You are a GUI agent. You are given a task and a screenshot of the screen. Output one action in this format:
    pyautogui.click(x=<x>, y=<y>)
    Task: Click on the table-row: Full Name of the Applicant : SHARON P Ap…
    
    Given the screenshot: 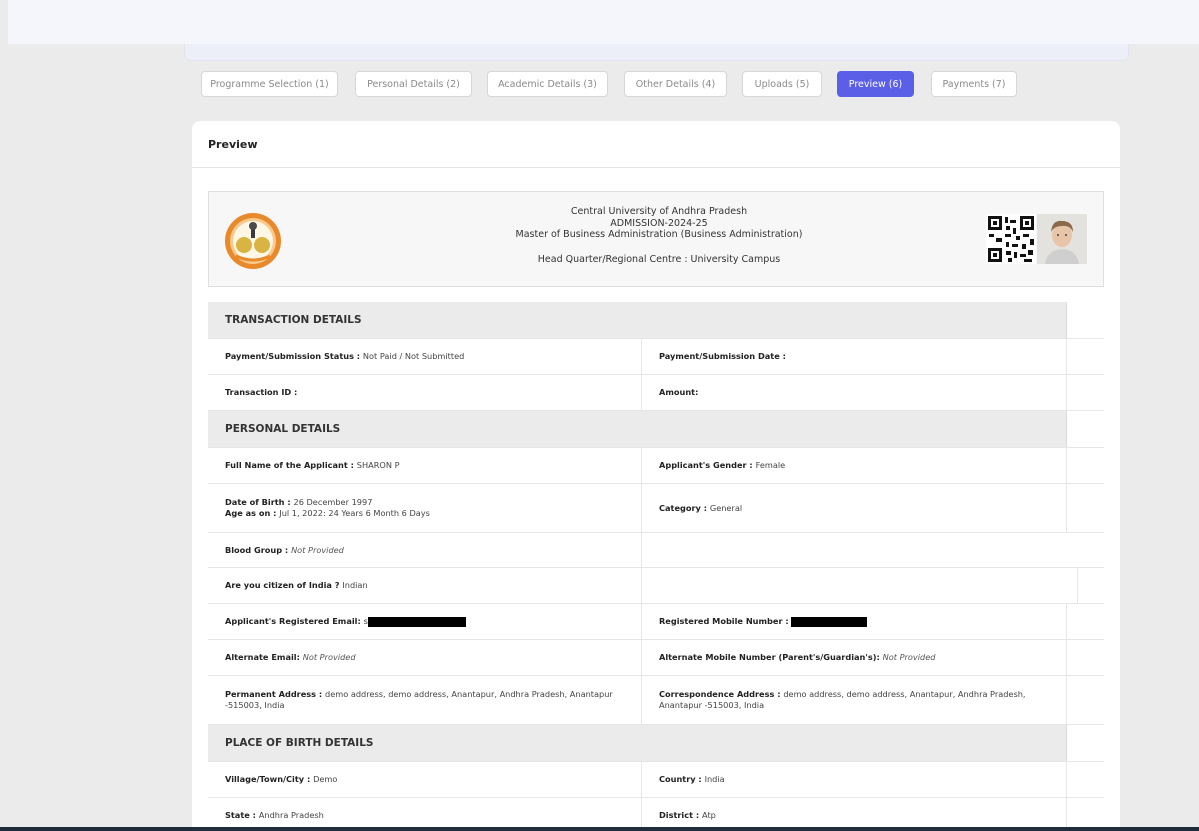 What is the action you would take?
    pyautogui.click(x=656, y=466)
    